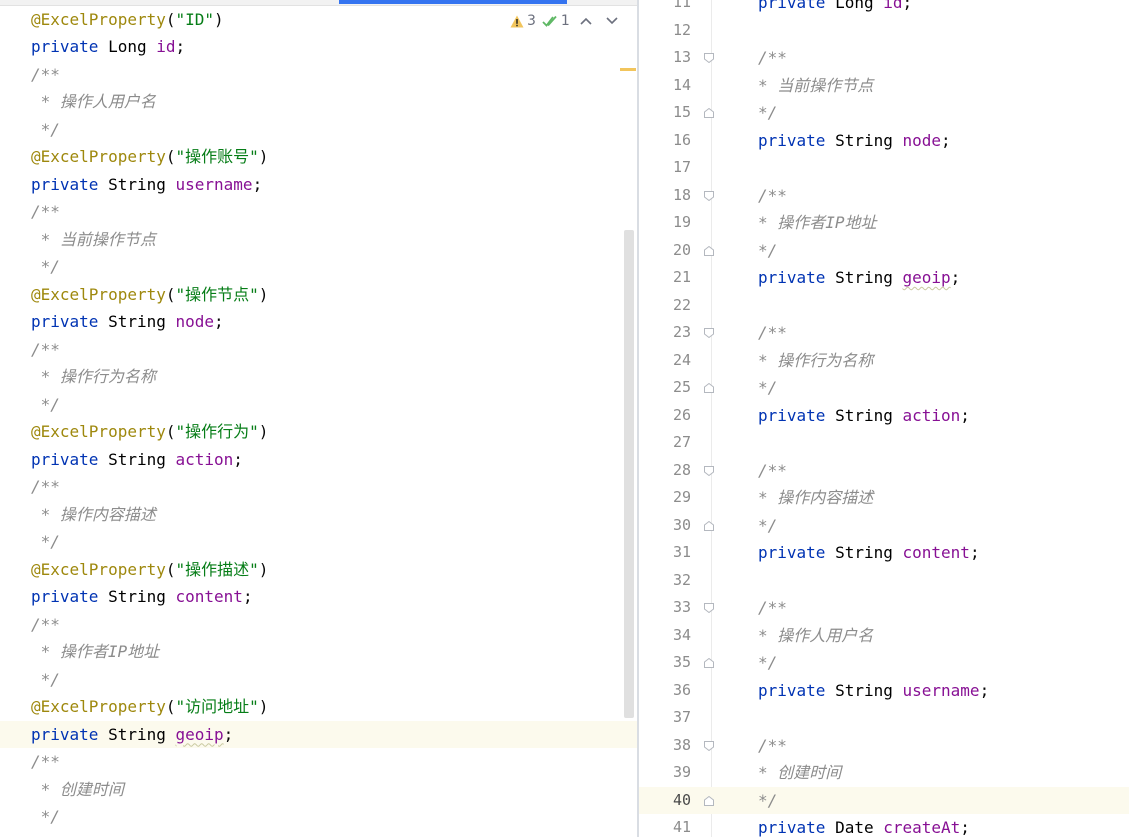 The width and height of the screenshot is (1129, 837). I want to click on line-number: 38, so click(681, 744).